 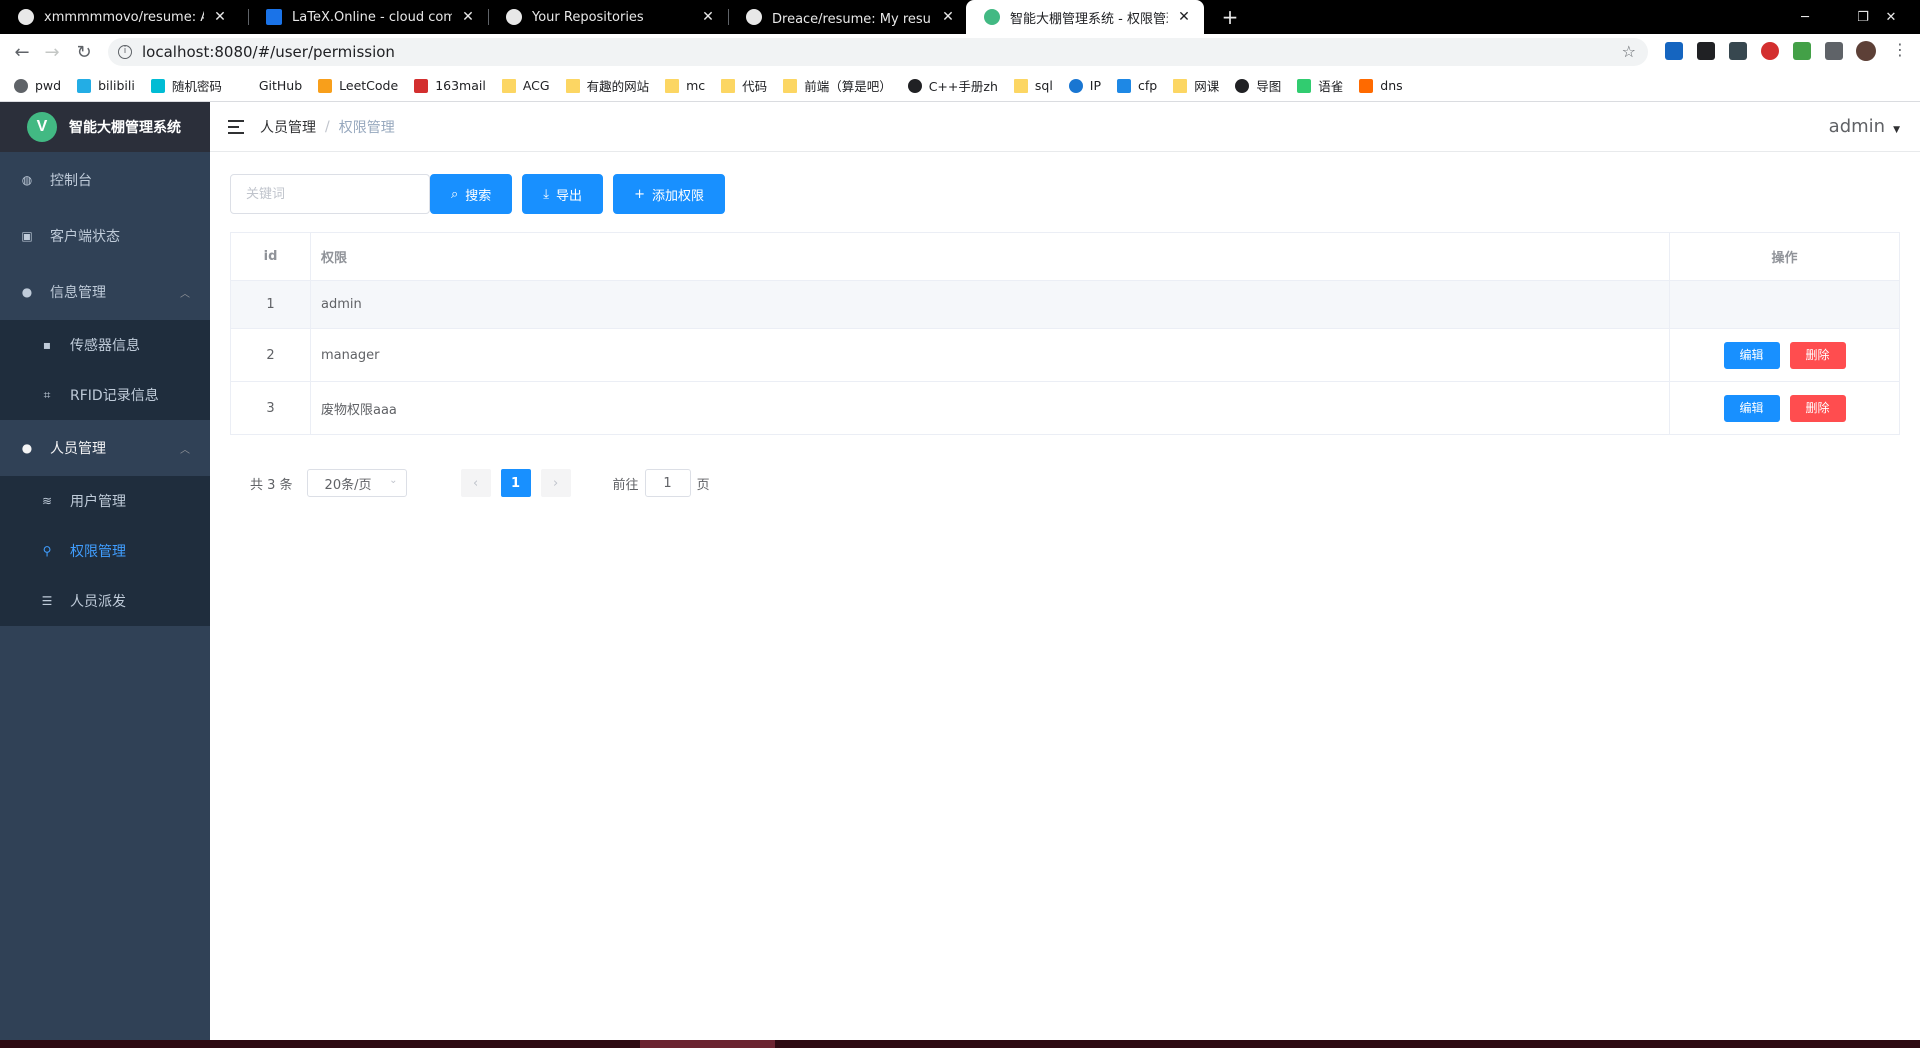 What do you see at coordinates (270, 256) in the screenshot?
I see `column-header-id: id` at bounding box center [270, 256].